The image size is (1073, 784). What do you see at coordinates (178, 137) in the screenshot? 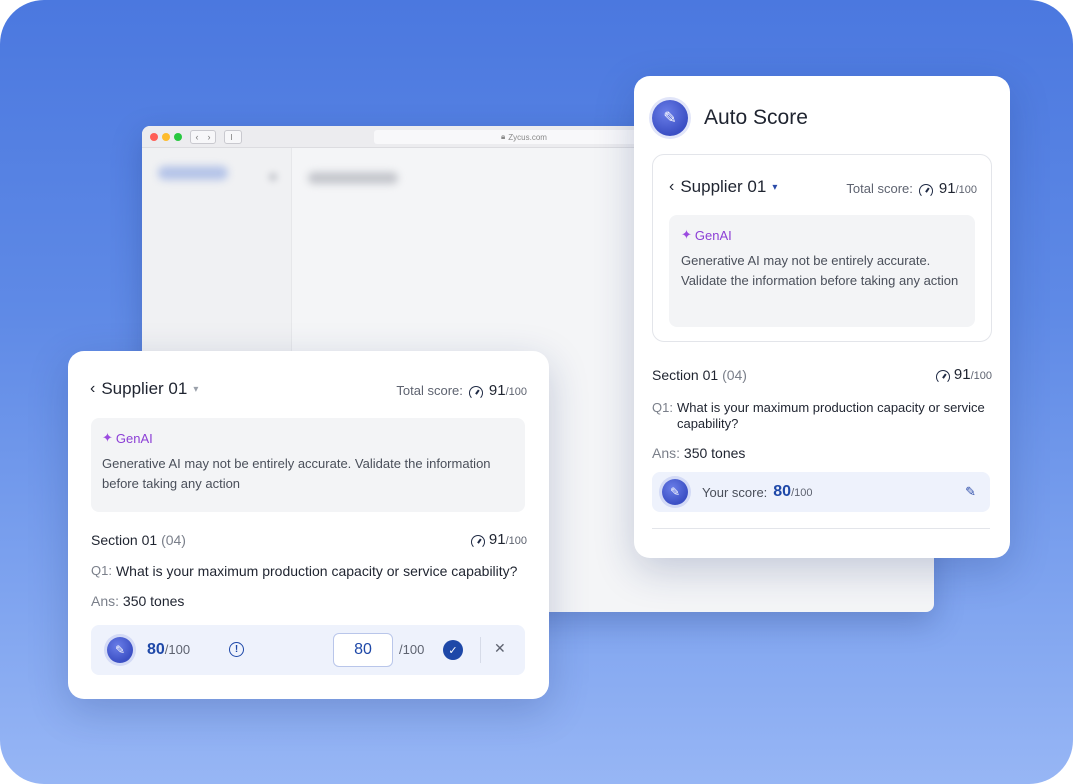
I see `maximize-window-icon` at bounding box center [178, 137].